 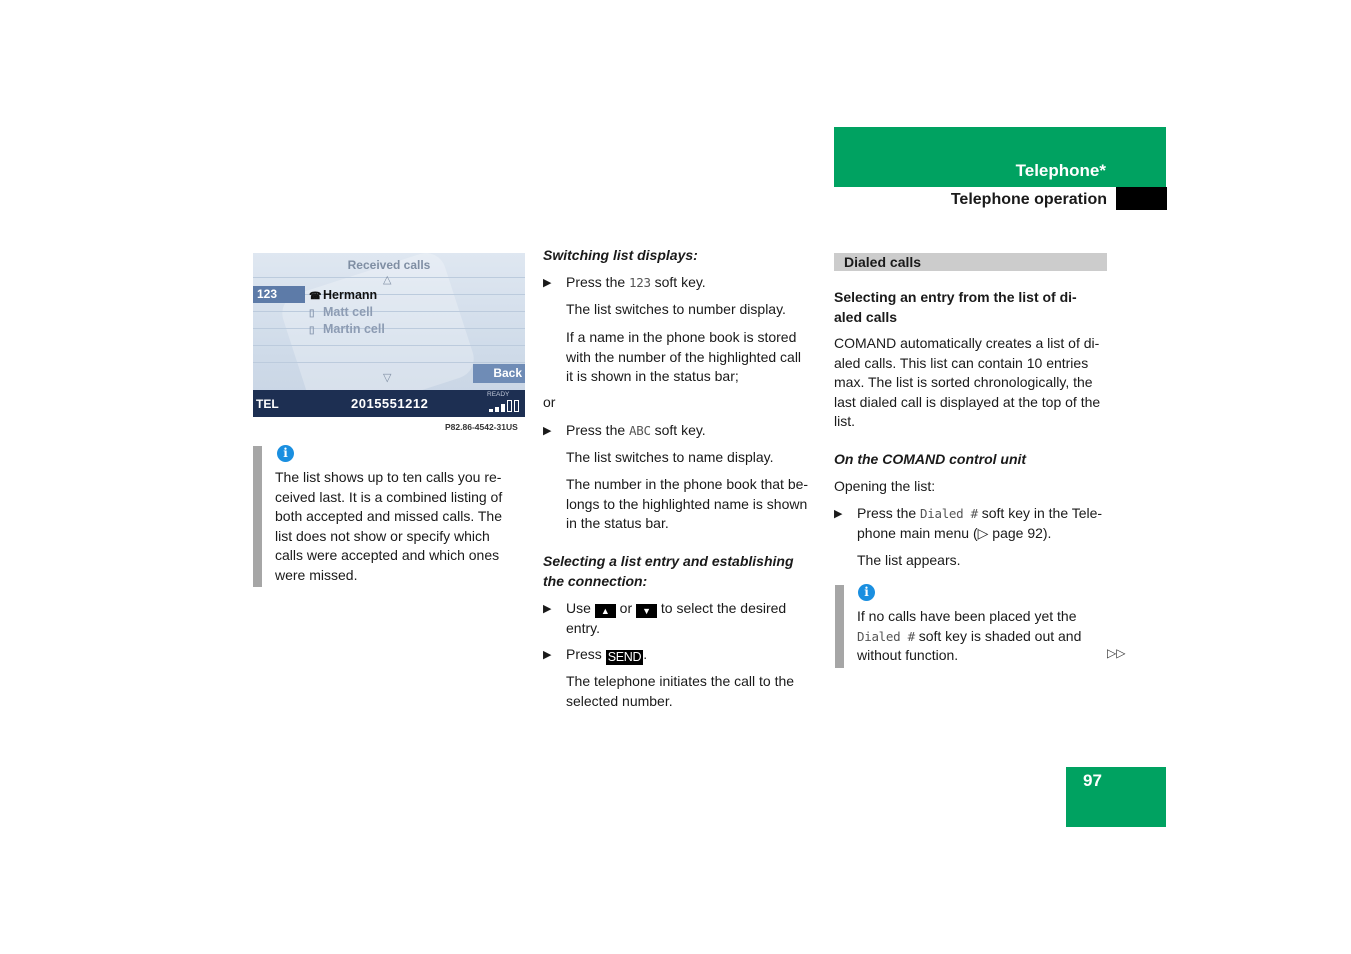 I want to click on figure-caption: P82.86-4542-31US, so click(x=481, y=427).